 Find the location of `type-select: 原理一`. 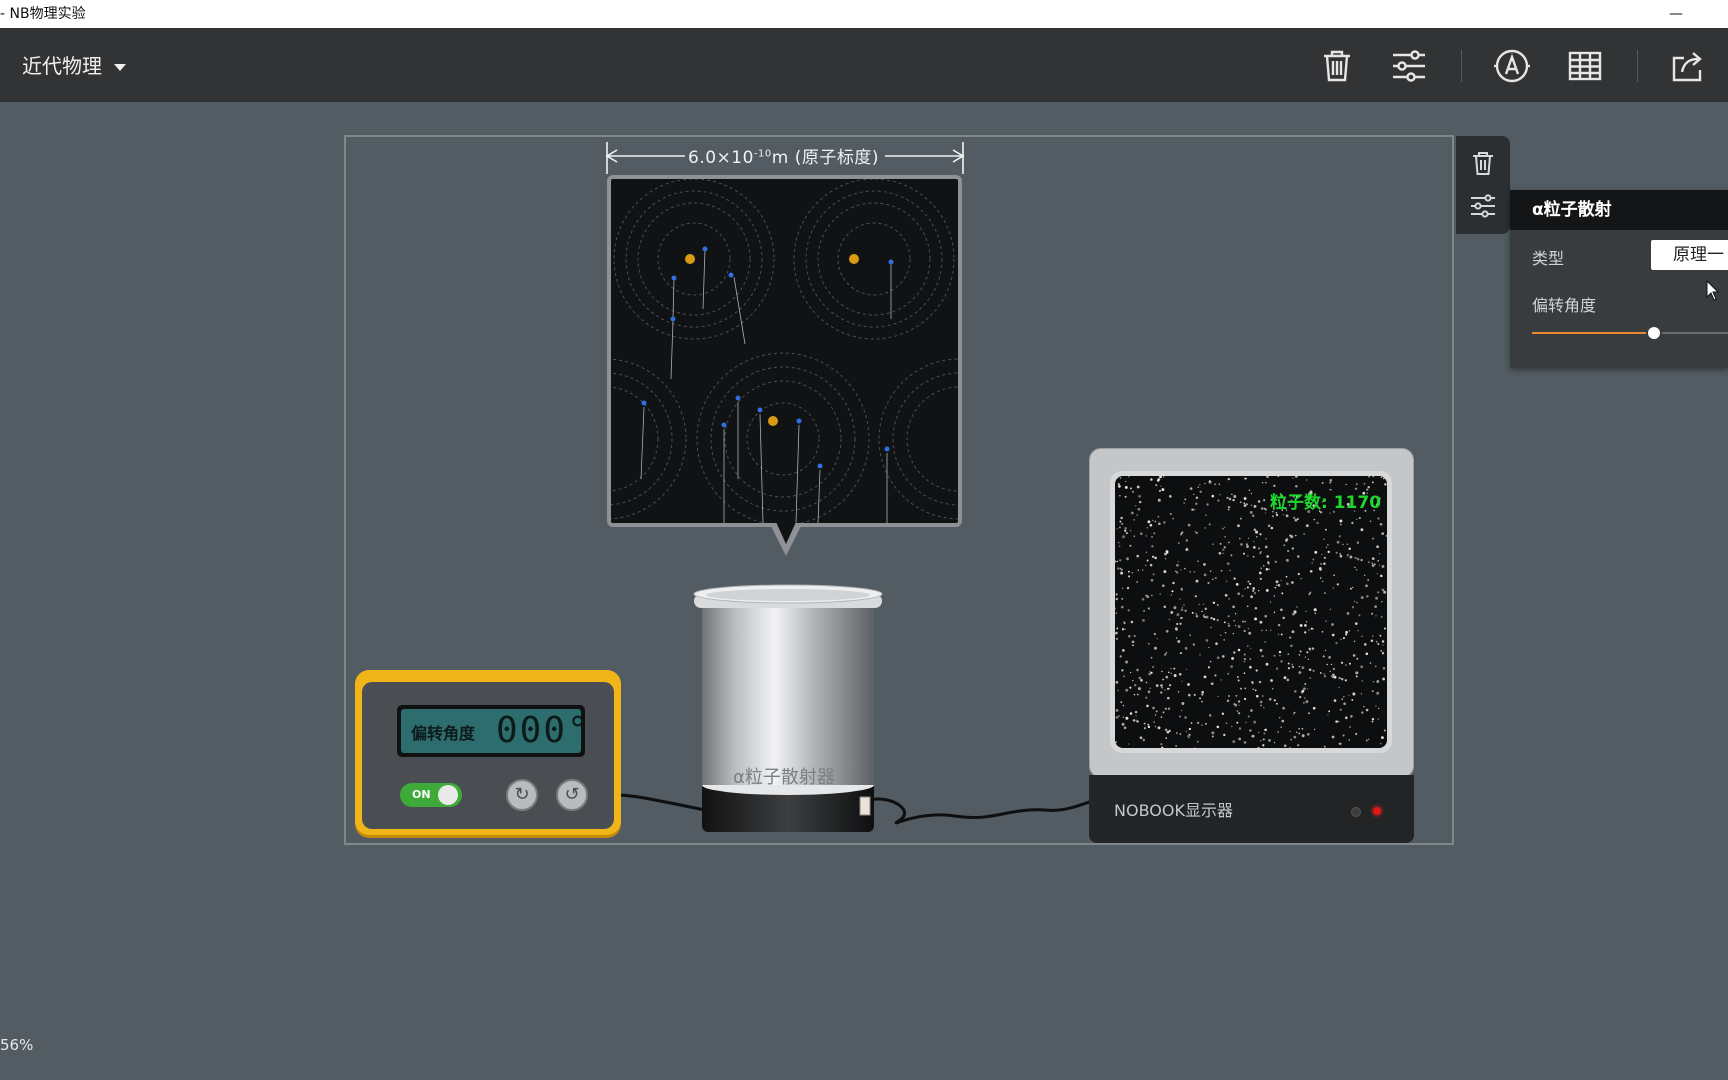

type-select: 原理一 is located at coordinates (1689, 255).